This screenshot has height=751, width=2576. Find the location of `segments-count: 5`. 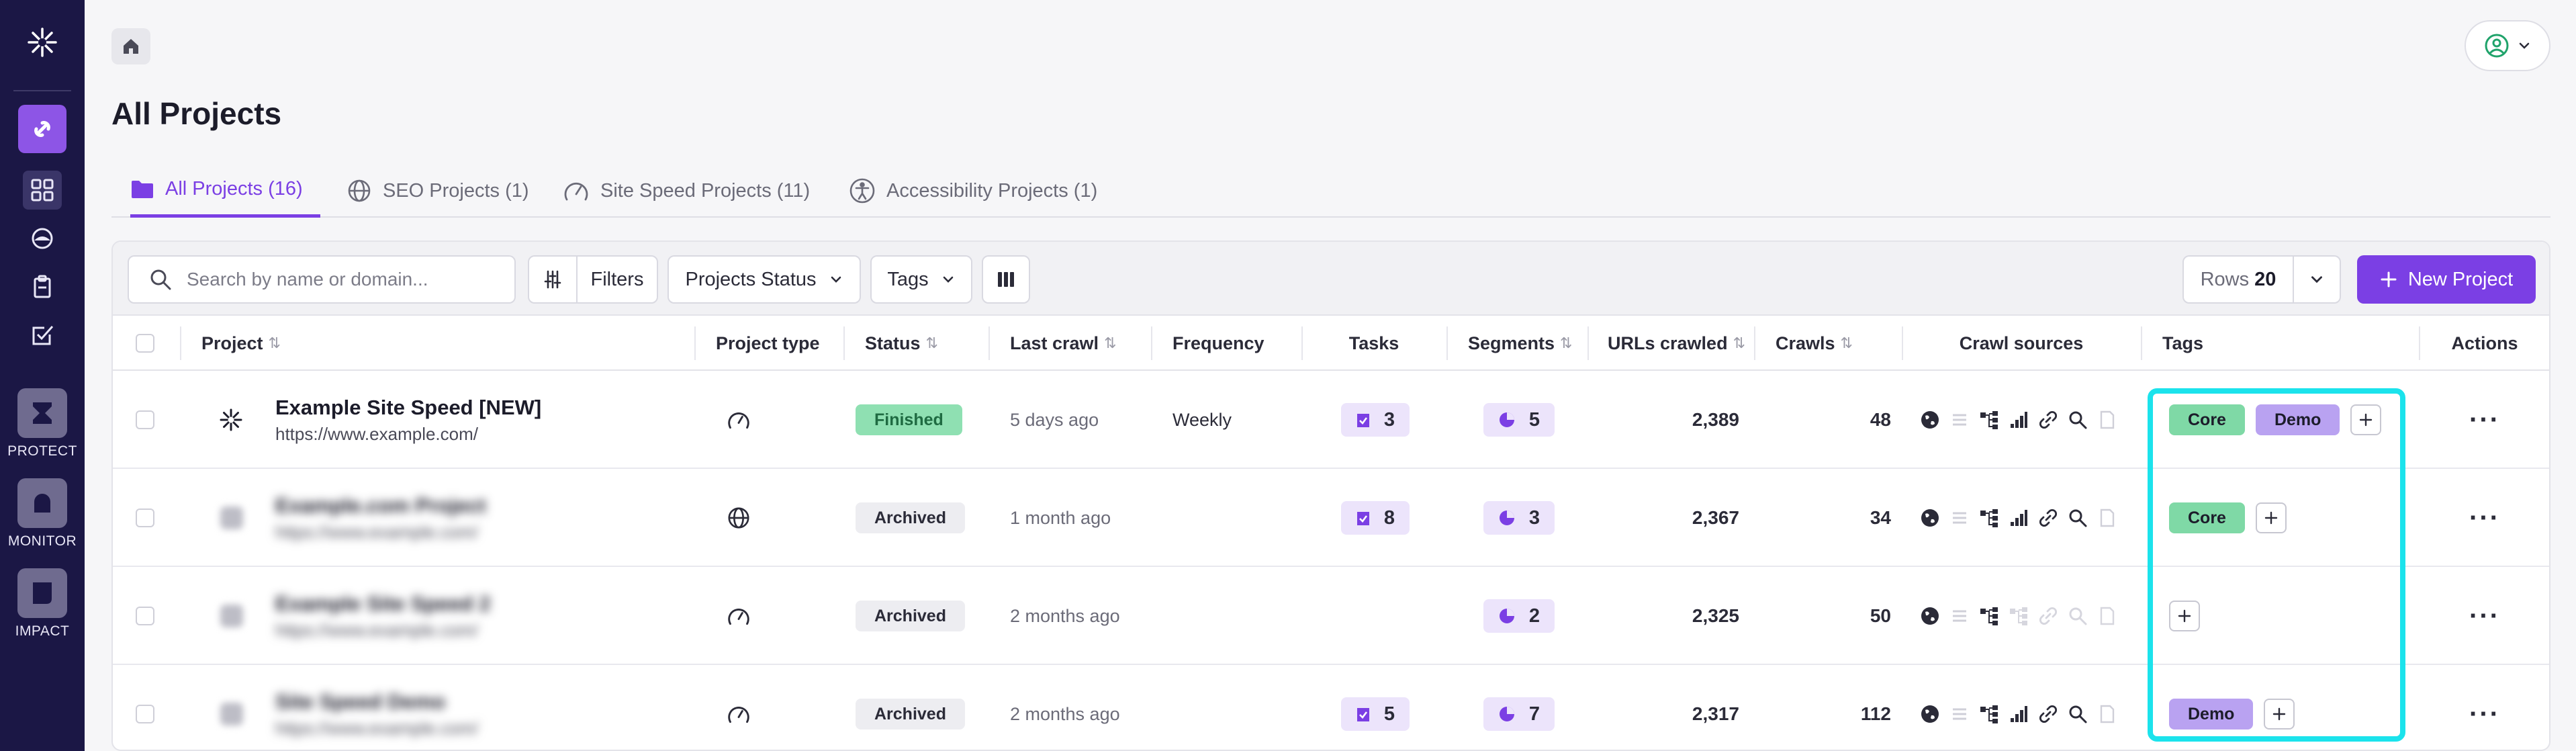

segments-count: 5 is located at coordinates (1534, 420).